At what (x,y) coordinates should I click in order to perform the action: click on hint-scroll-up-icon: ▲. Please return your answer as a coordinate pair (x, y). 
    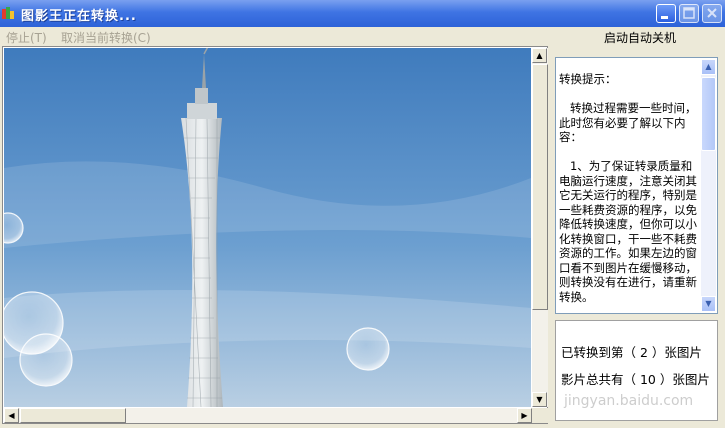
    Looking at the image, I should click on (708, 67).